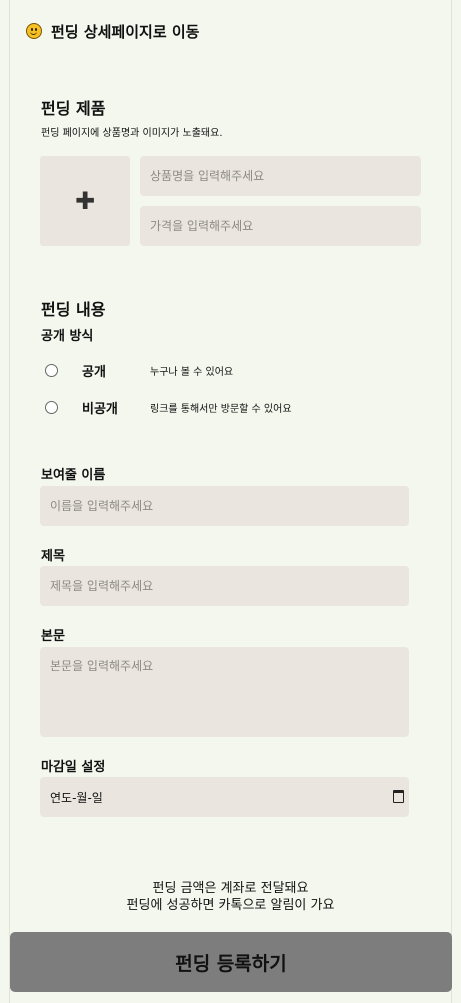  What do you see at coordinates (51, 370) in the screenshot?
I see `public-radio` at bounding box center [51, 370].